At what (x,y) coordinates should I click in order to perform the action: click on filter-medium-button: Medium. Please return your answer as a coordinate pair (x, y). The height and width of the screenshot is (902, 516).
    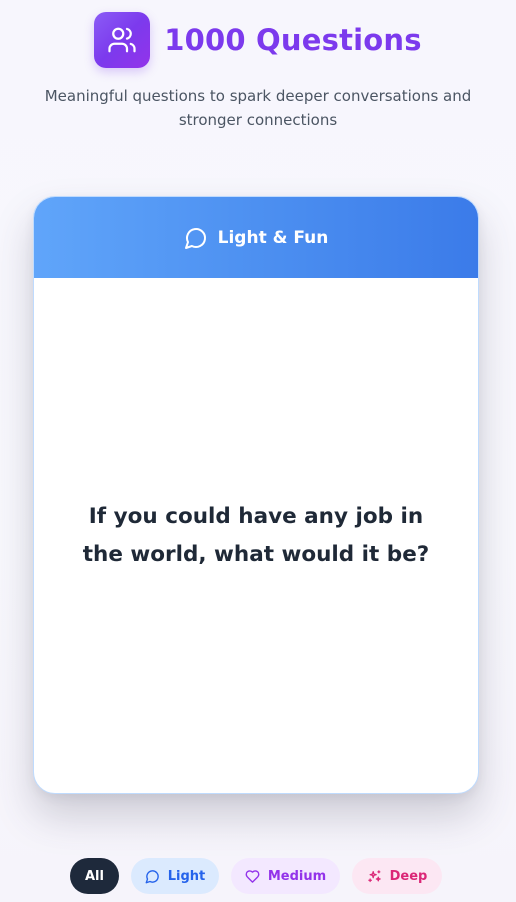
    Looking at the image, I should click on (285, 876).